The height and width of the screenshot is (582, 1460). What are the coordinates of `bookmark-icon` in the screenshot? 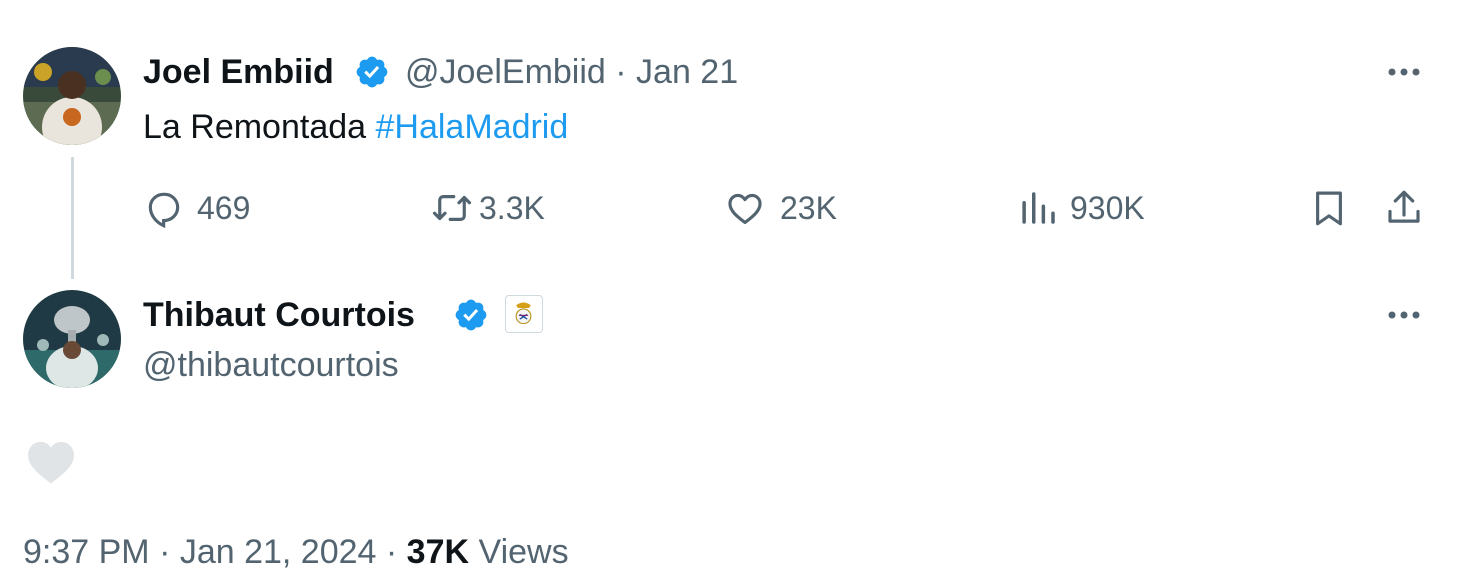 It's located at (1329, 208).